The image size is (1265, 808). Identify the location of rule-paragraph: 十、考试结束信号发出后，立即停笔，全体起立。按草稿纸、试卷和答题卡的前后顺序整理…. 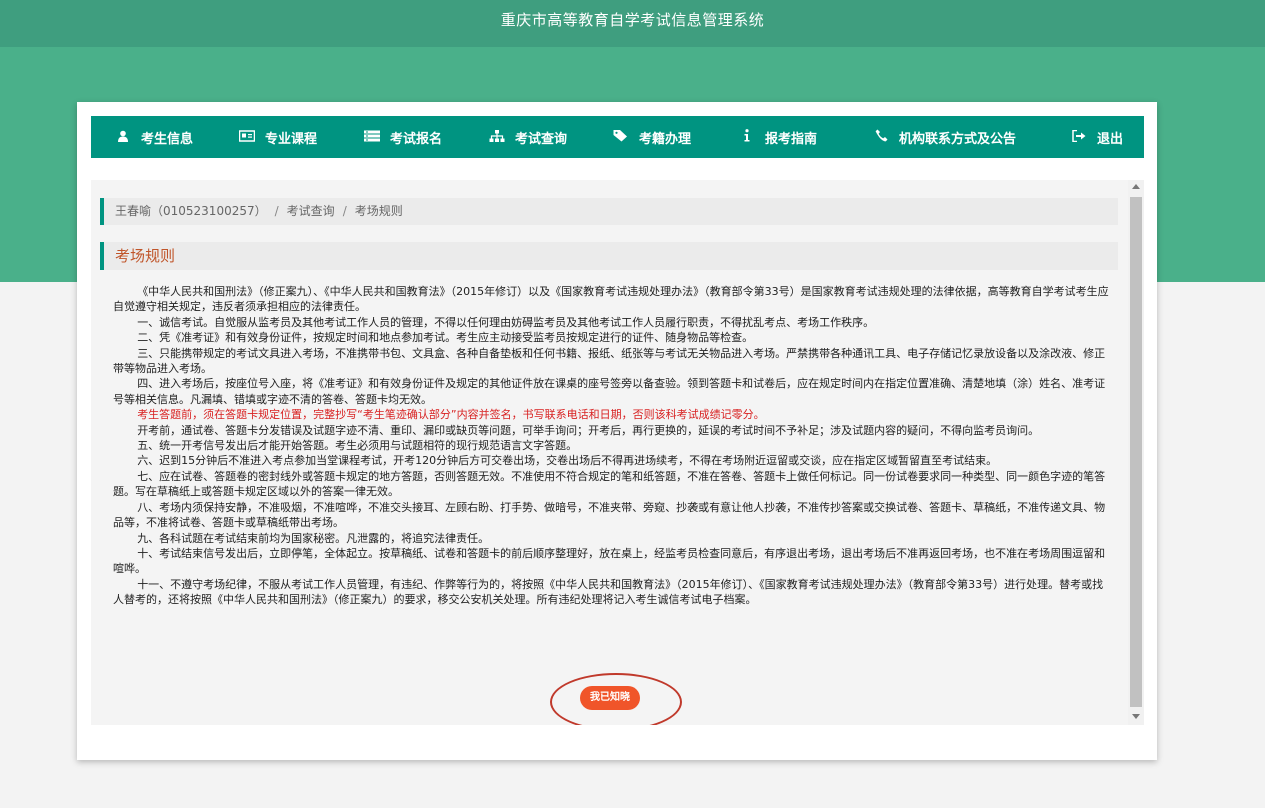
(609, 561).